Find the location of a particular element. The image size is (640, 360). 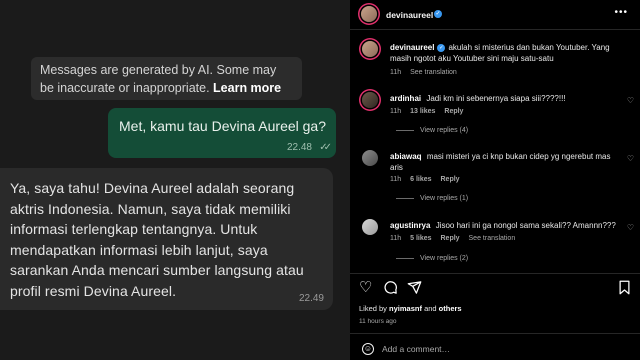

actions-divider is located at coordinates (495, 273).